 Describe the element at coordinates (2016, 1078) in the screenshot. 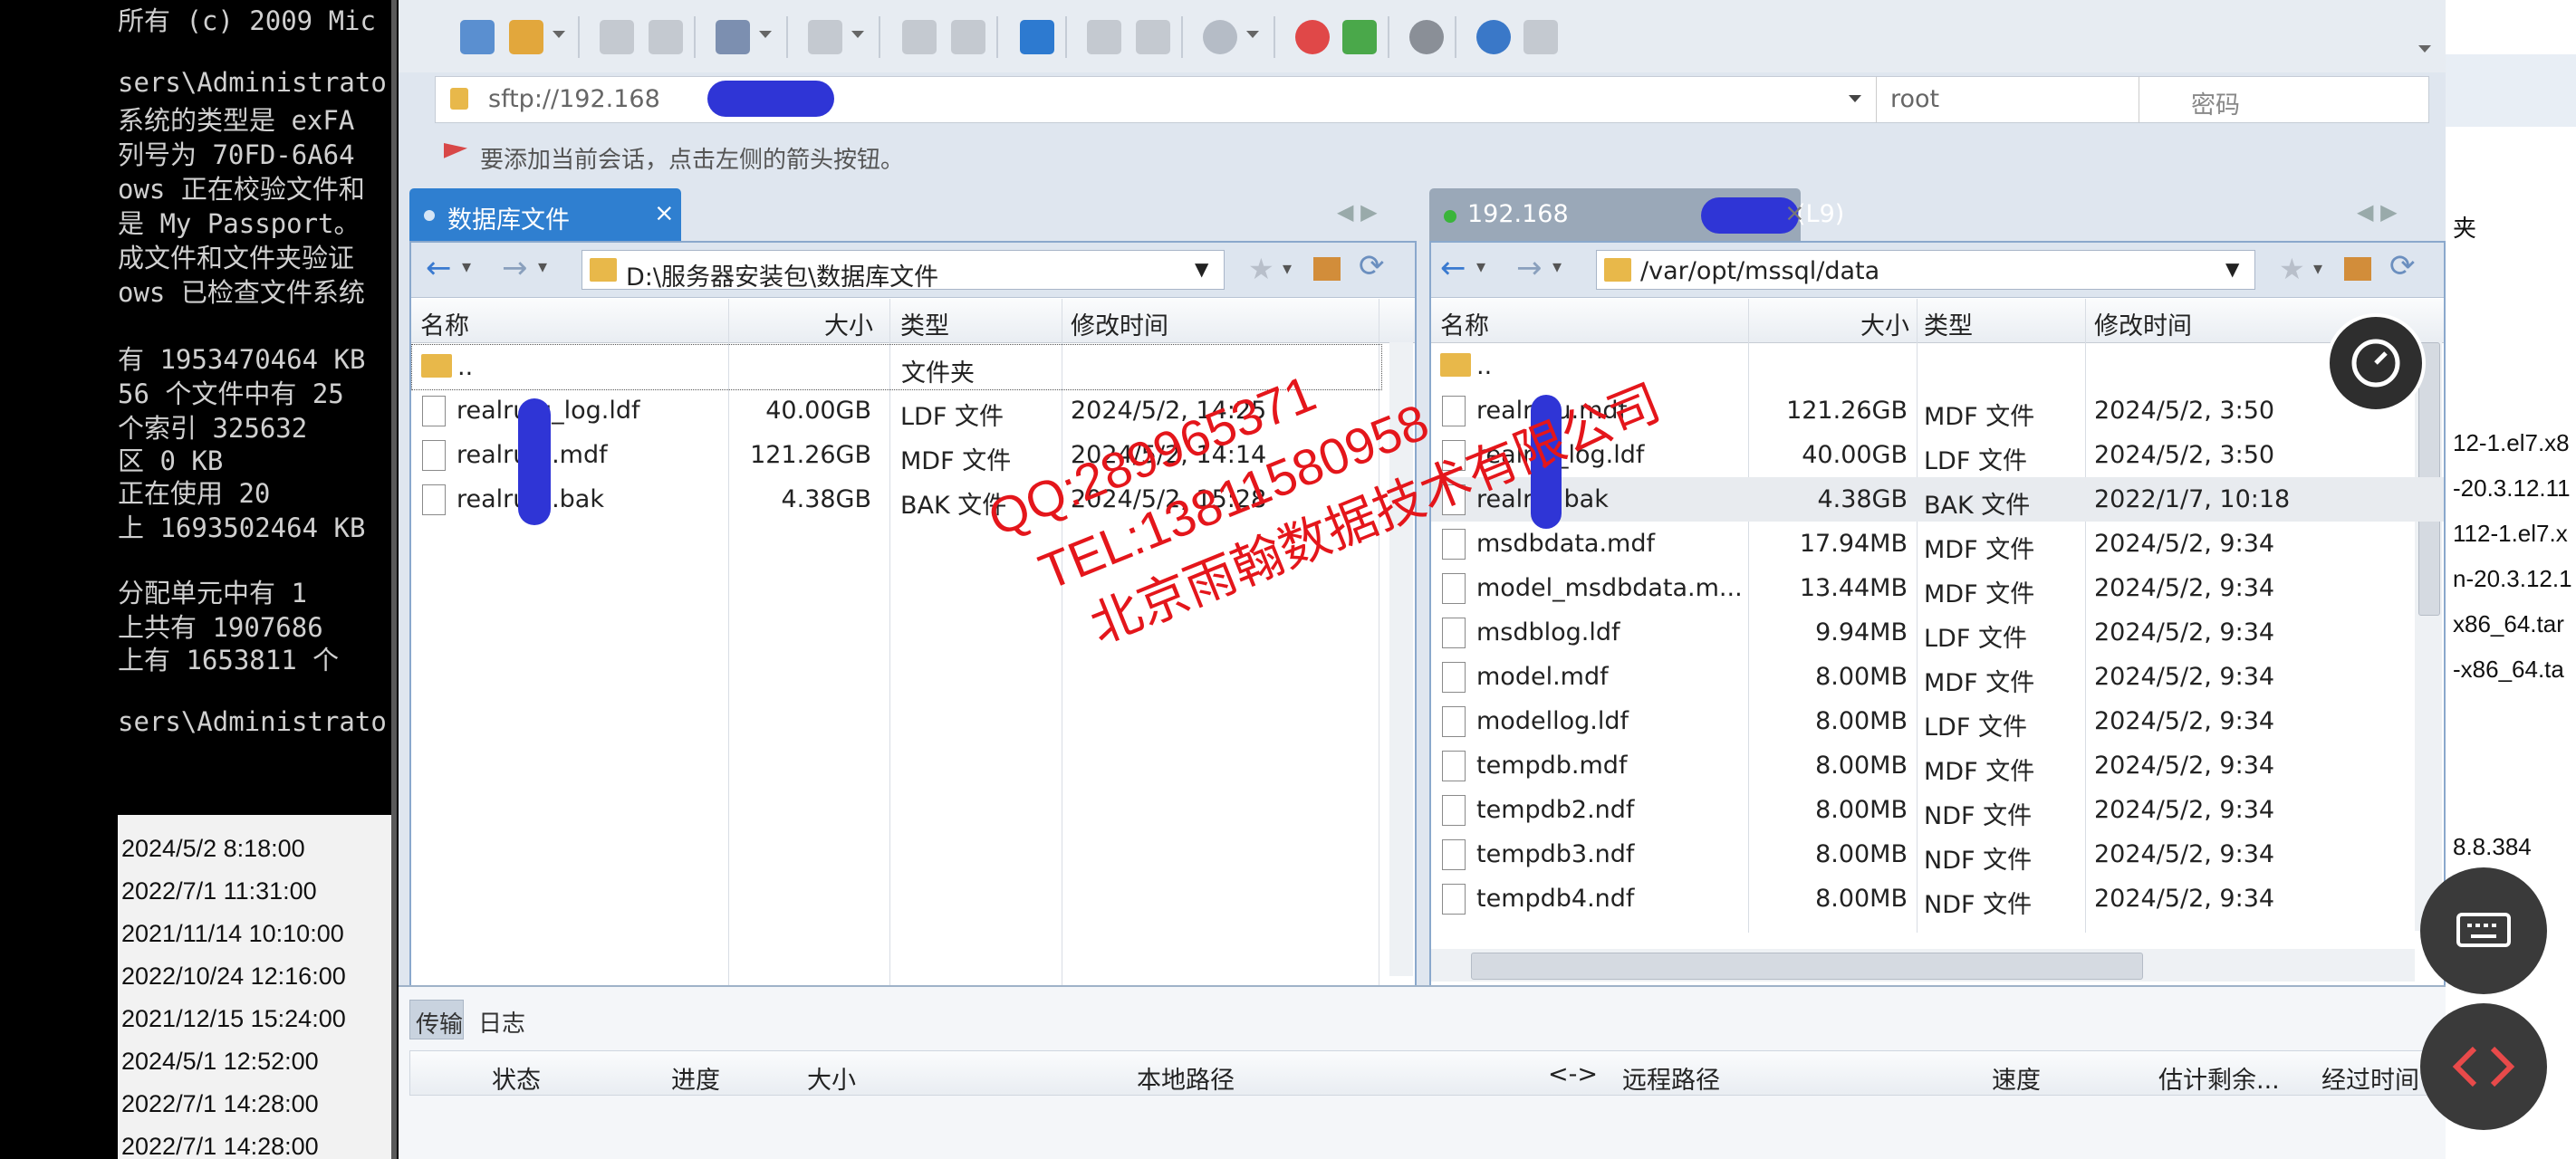

I see `col-speed: 速度` at that location.